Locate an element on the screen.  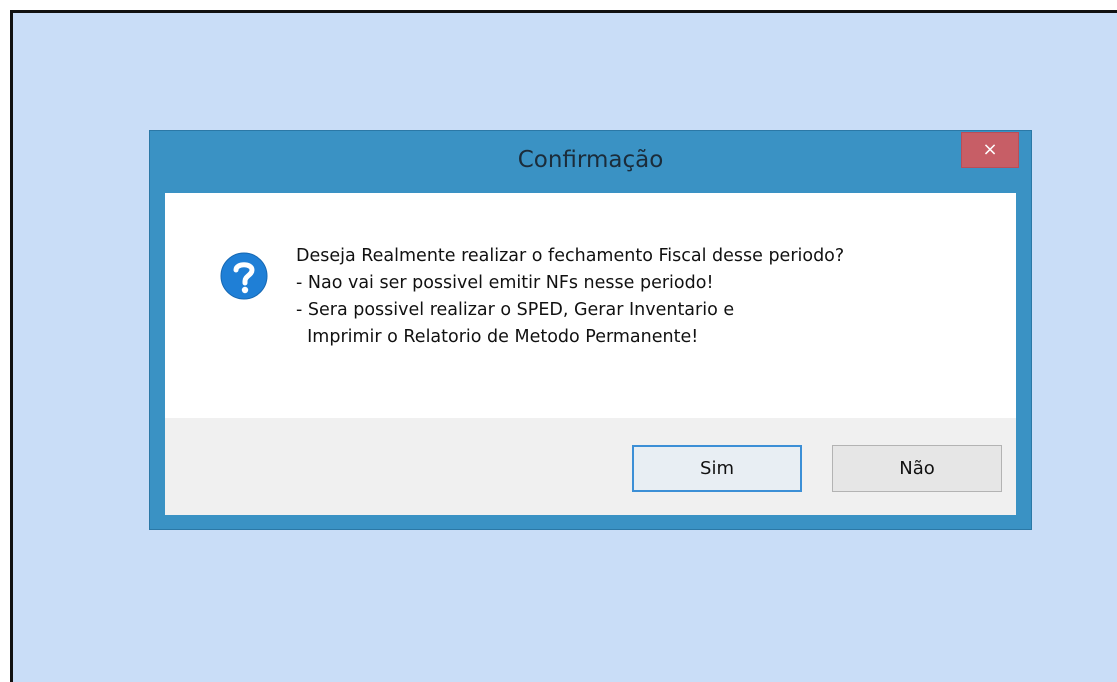
yes-button: Sim is located at coordinates (717, 468).